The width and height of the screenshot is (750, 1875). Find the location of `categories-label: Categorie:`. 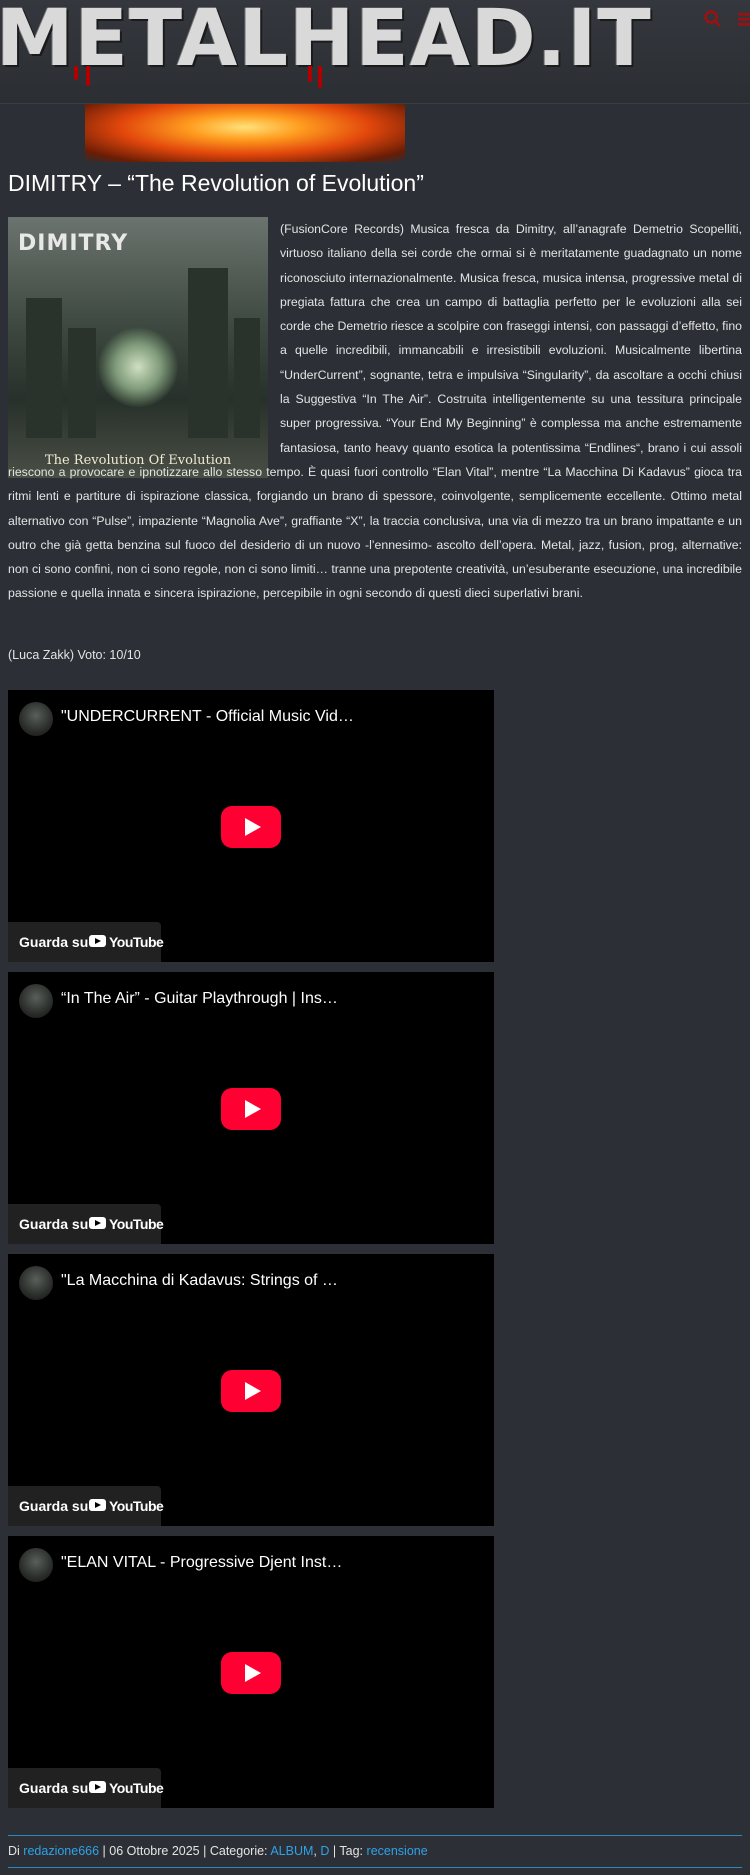

categories-label: Categorie: is located at coordinates (238, 1851).